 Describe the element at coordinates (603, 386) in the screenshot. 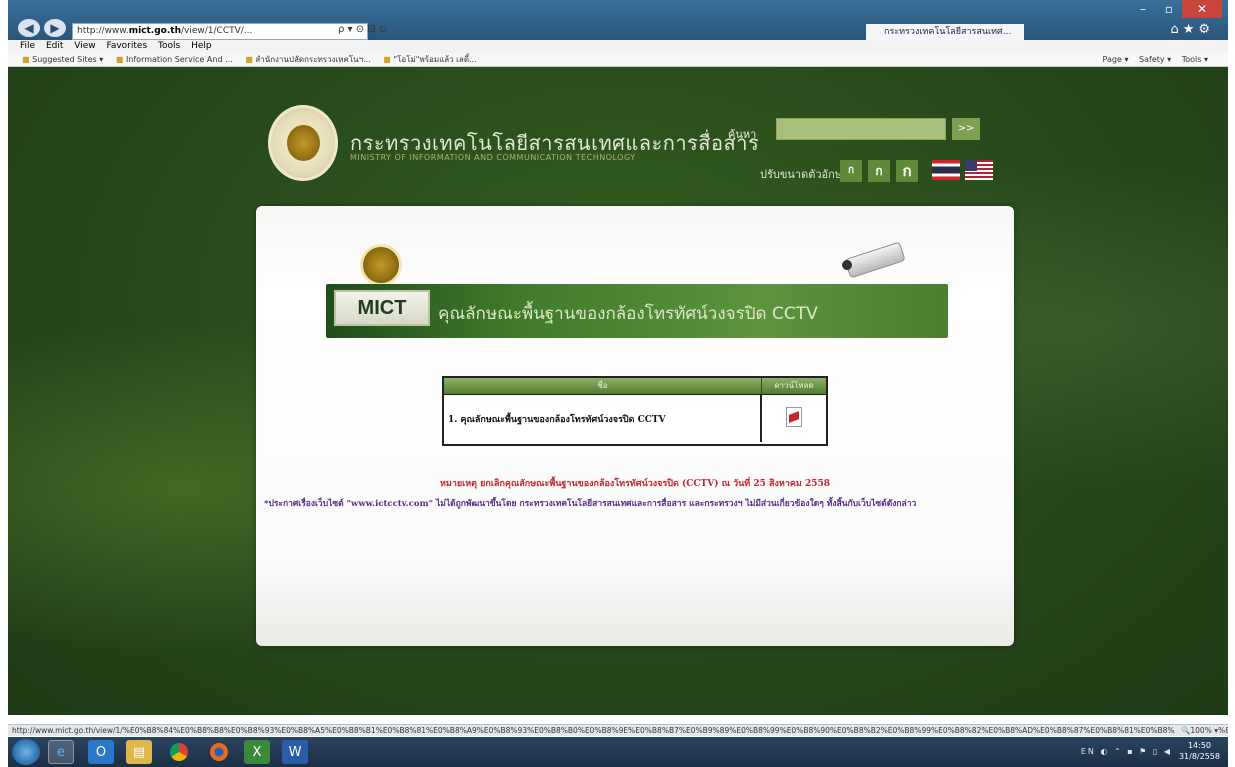

I see `column-header-name: ชื่อ` at that location.